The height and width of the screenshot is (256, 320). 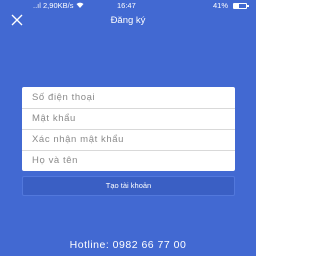 What do you see at coordinates (37, 5) in the screenshot?
I see `signal-indicator: ..ıl` at bounding box center [37, 5].